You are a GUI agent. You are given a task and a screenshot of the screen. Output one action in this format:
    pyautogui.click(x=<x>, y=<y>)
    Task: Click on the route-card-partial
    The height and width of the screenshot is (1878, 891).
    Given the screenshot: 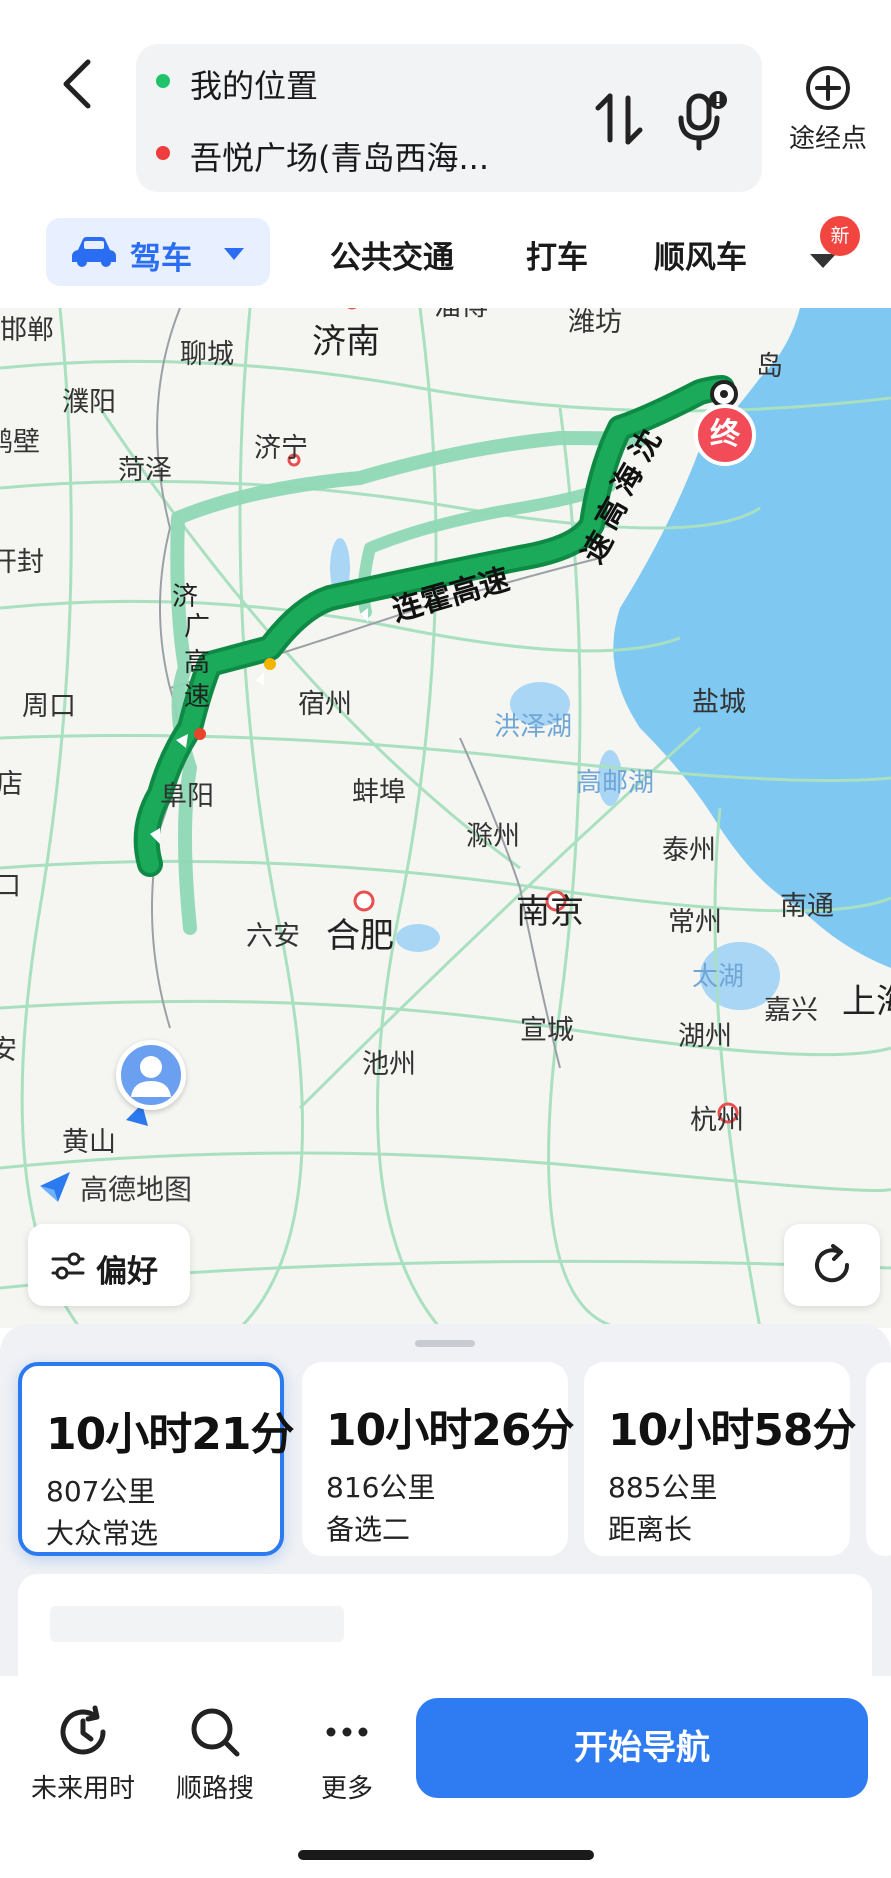 What is the action you would take?
    pyautogui.click(x=878, y=1459)
    